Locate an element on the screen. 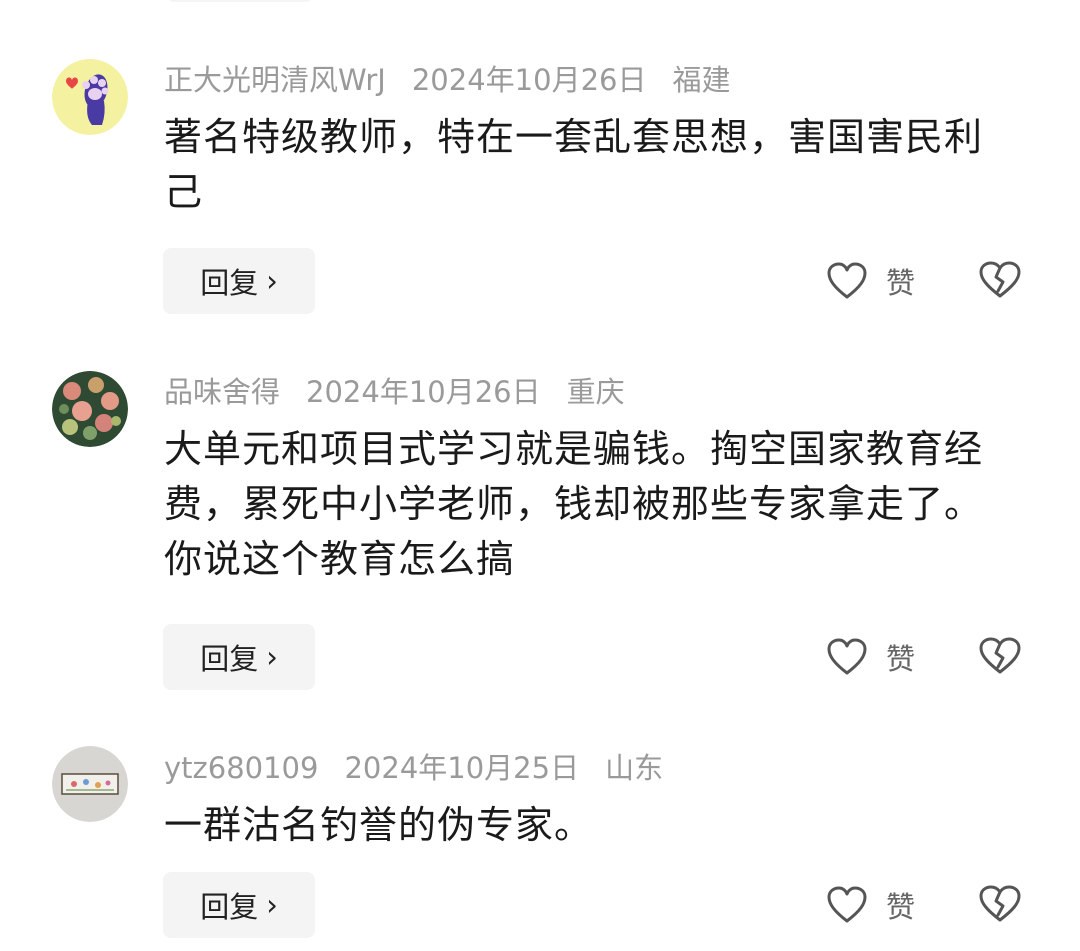 Image resolution: width=1080 pixels, height=951 pixels. comment-location: 福建 is located at coordinates (701, 80).